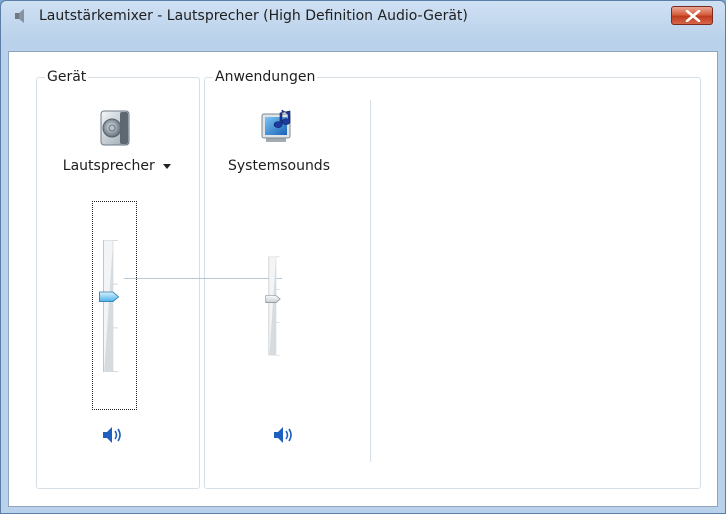 The image size is (726, 514). Describe the element at coordinates (265, 77) in the screenshot. I see `applications-group-label: Anwendungen` at that location.